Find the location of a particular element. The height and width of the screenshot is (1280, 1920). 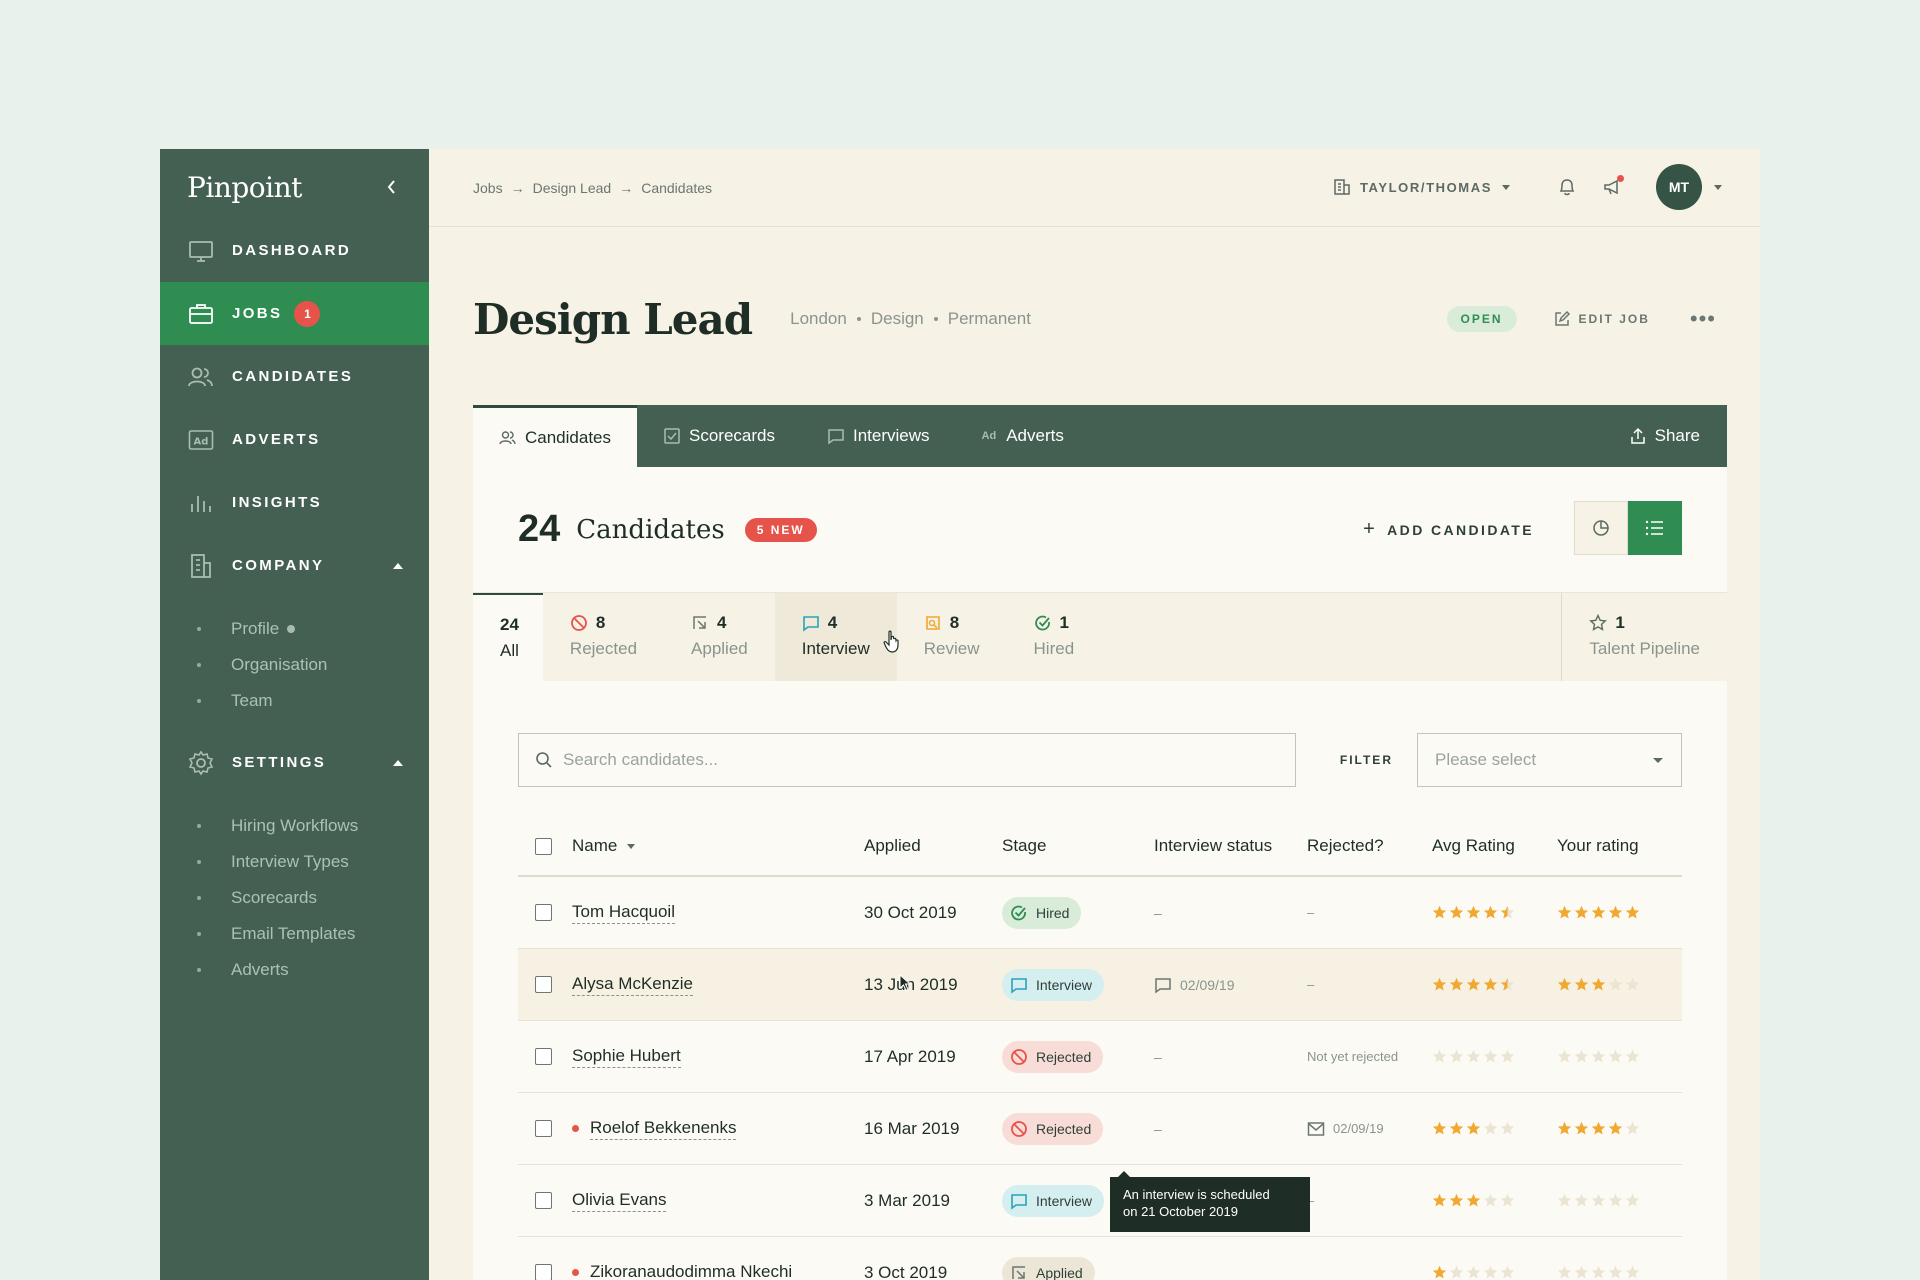

sidebar-item-company: COMPANY is located at coordinates (294, 565).